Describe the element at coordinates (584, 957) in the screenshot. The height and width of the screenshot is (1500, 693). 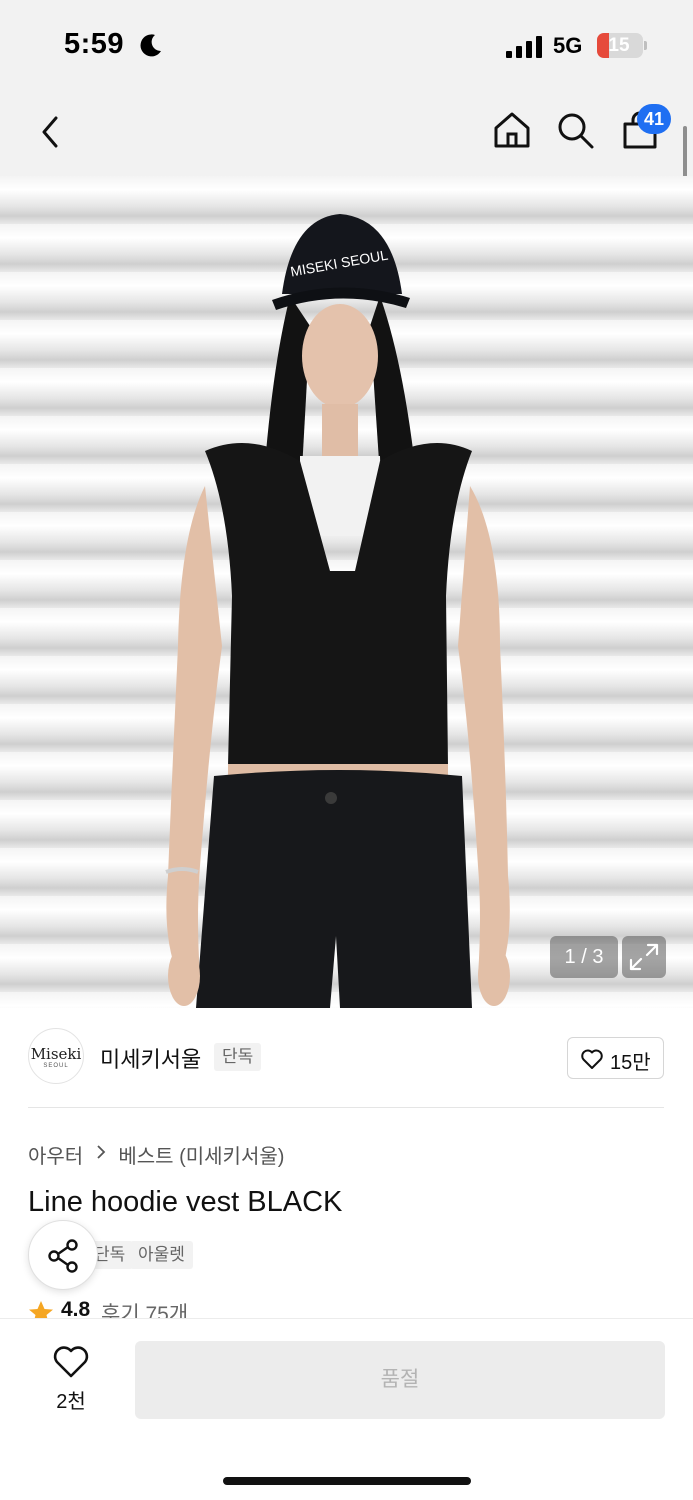
I see `image-counter: 1 / 3` at that location.